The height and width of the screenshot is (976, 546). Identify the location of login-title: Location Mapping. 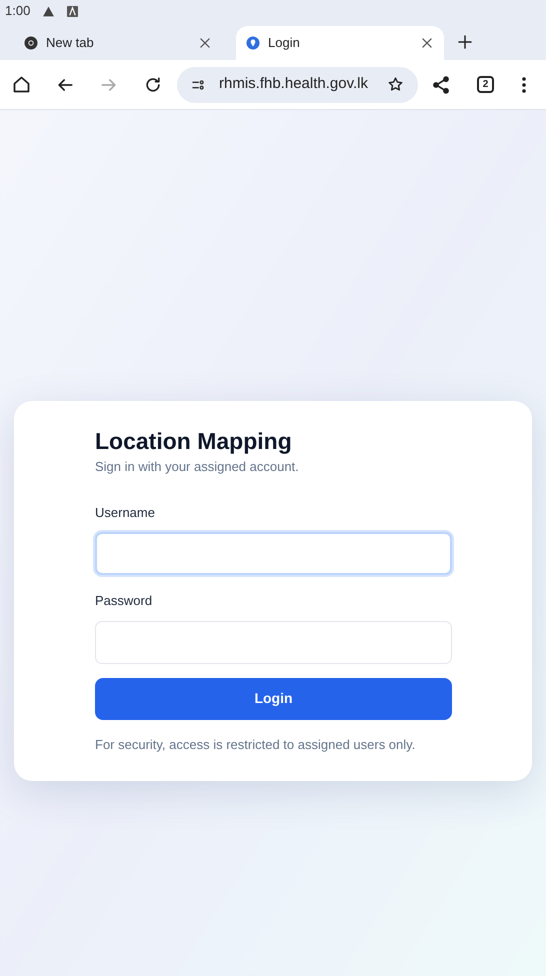
(194, 441).